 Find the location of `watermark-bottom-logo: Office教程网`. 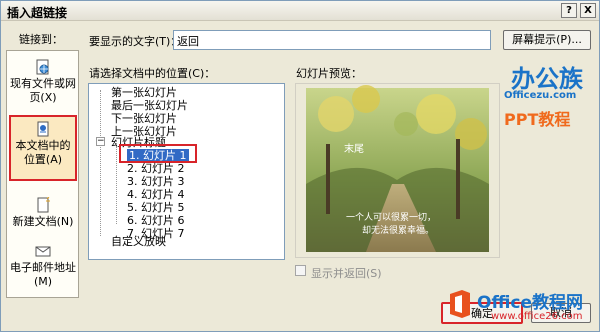

watermark-bottom-logo: Office教程网 is located at coordinates (530, 303).